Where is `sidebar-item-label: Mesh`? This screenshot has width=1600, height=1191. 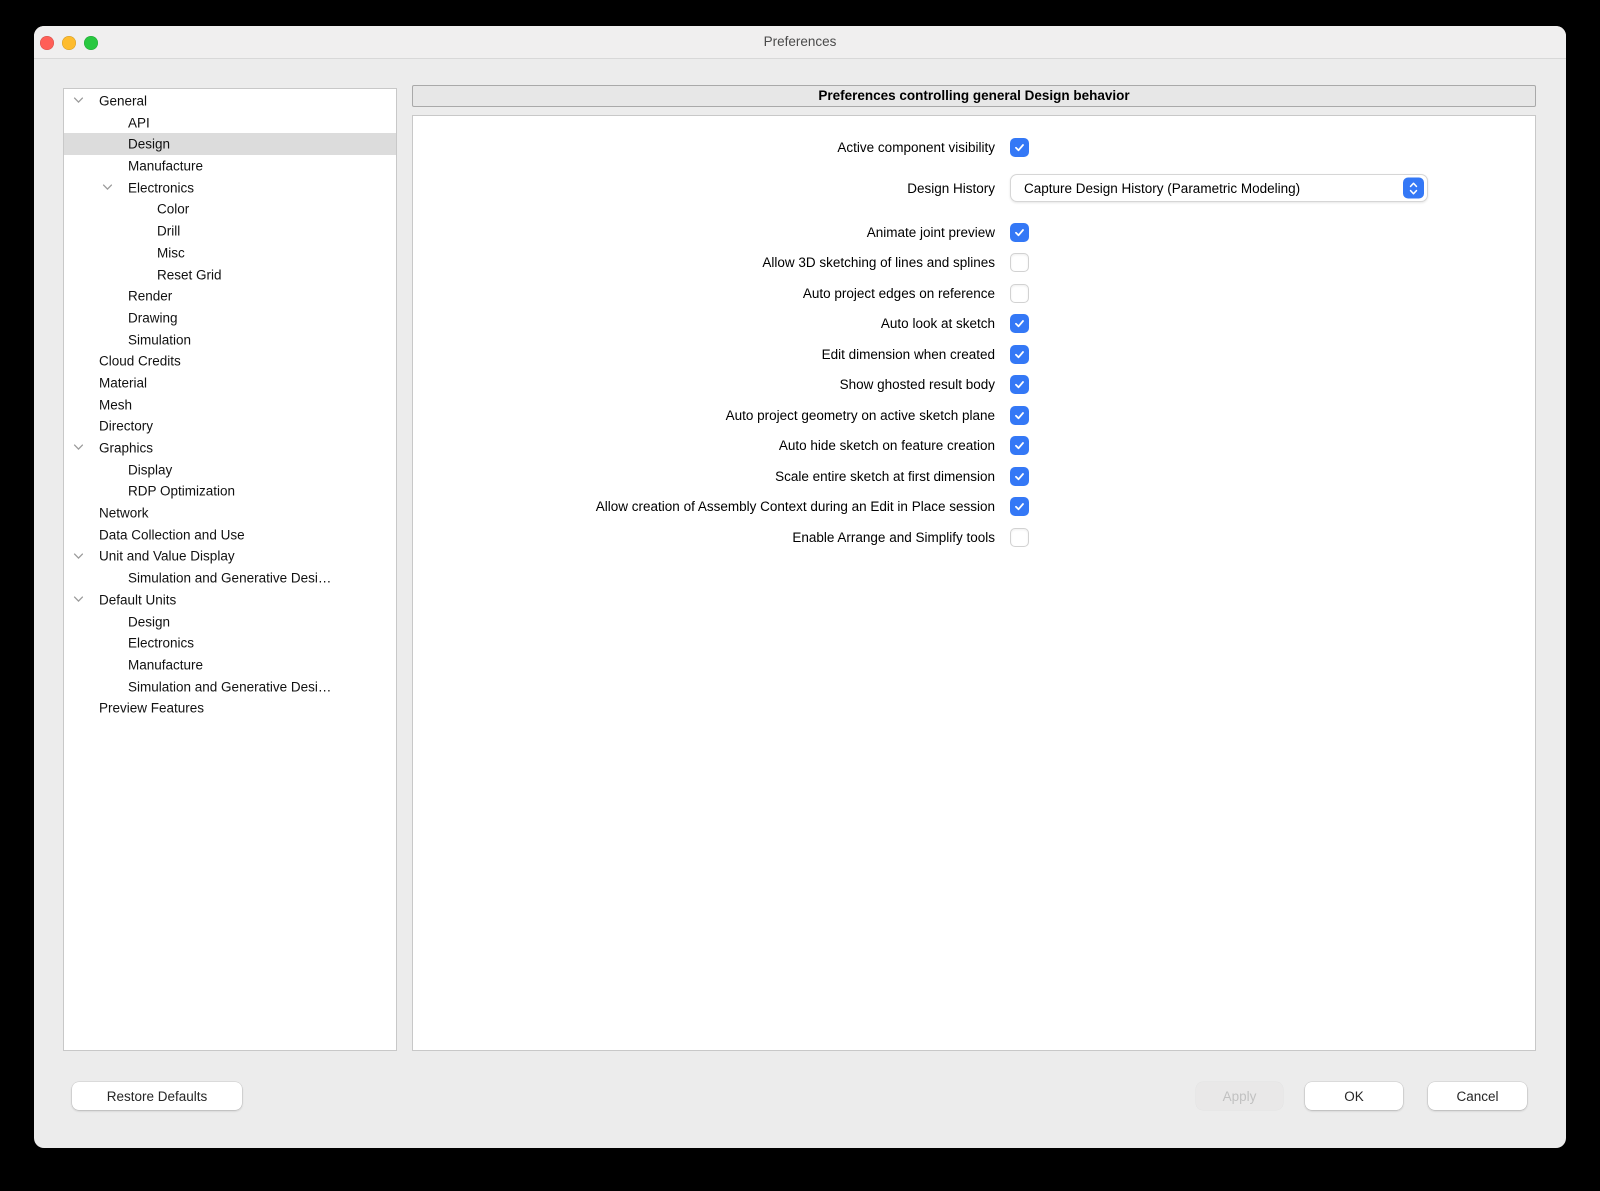
sidebar-item-label: Mesh is located at coordinates (116, 405).